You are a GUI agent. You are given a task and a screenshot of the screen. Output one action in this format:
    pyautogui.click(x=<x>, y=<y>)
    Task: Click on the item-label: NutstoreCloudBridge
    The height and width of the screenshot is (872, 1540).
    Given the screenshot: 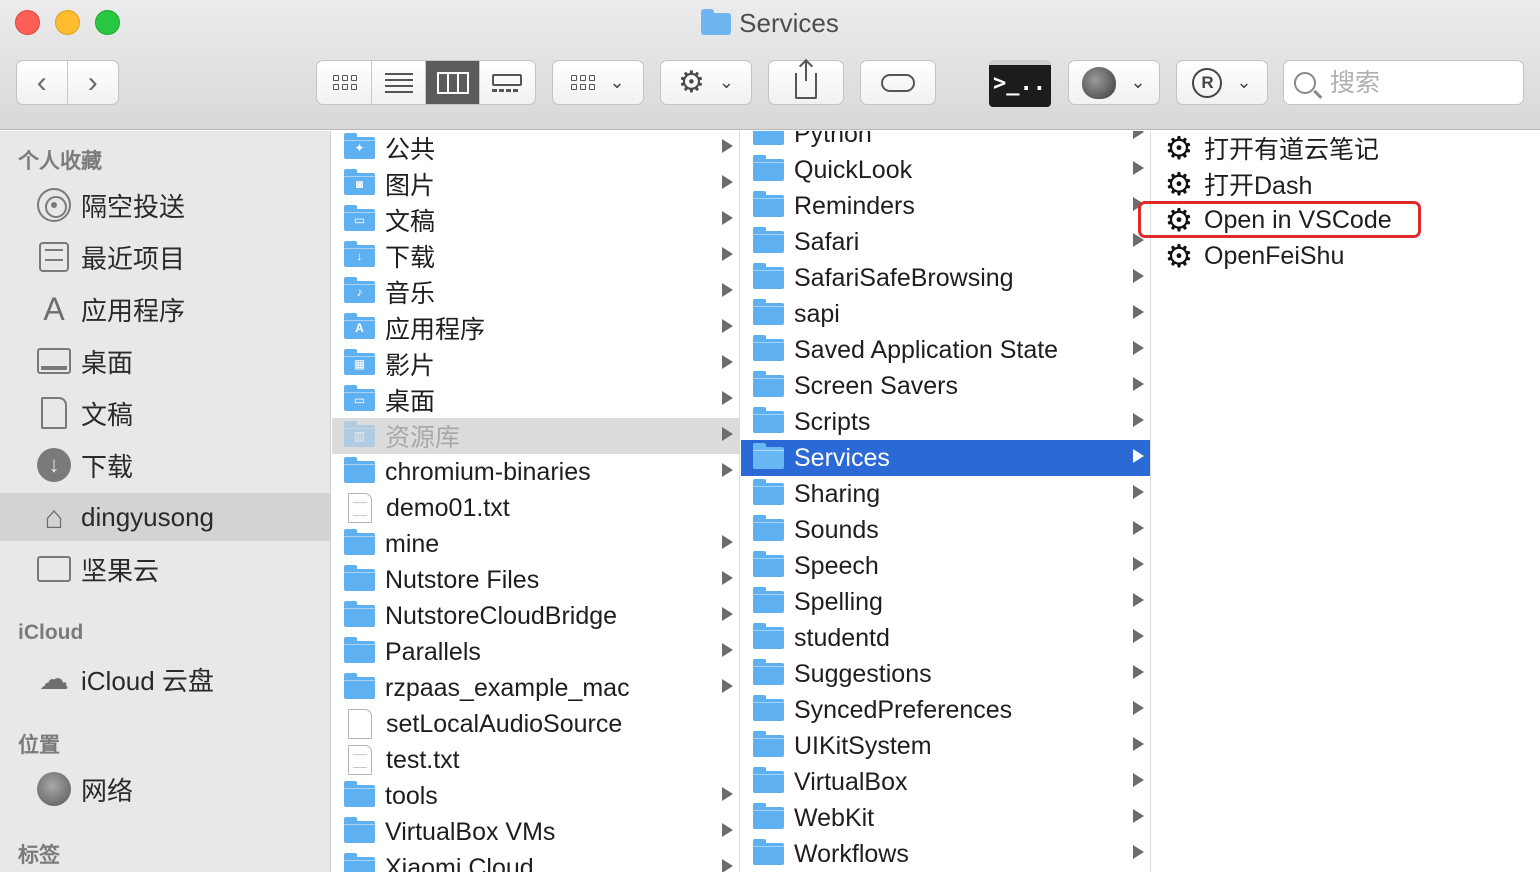 What is the action you would take?
    pyautogui.click(x=501, y=615)
    